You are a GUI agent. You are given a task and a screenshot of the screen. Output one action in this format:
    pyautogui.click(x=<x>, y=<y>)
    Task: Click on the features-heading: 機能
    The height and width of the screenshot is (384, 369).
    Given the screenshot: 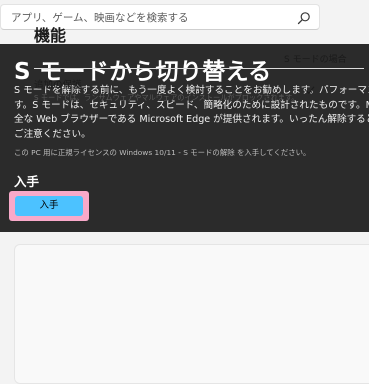 What is the action you would take?
    pyautogui.click(x=50, y=35)
    